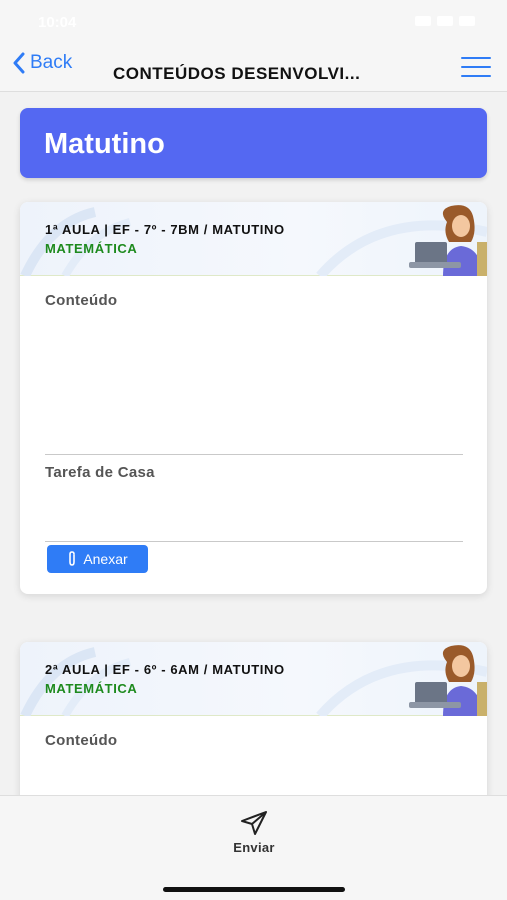 Image resolution: width=507 pixels, height=900 pixels. I want to click on shift-title: Matutino, so click(104, 144).